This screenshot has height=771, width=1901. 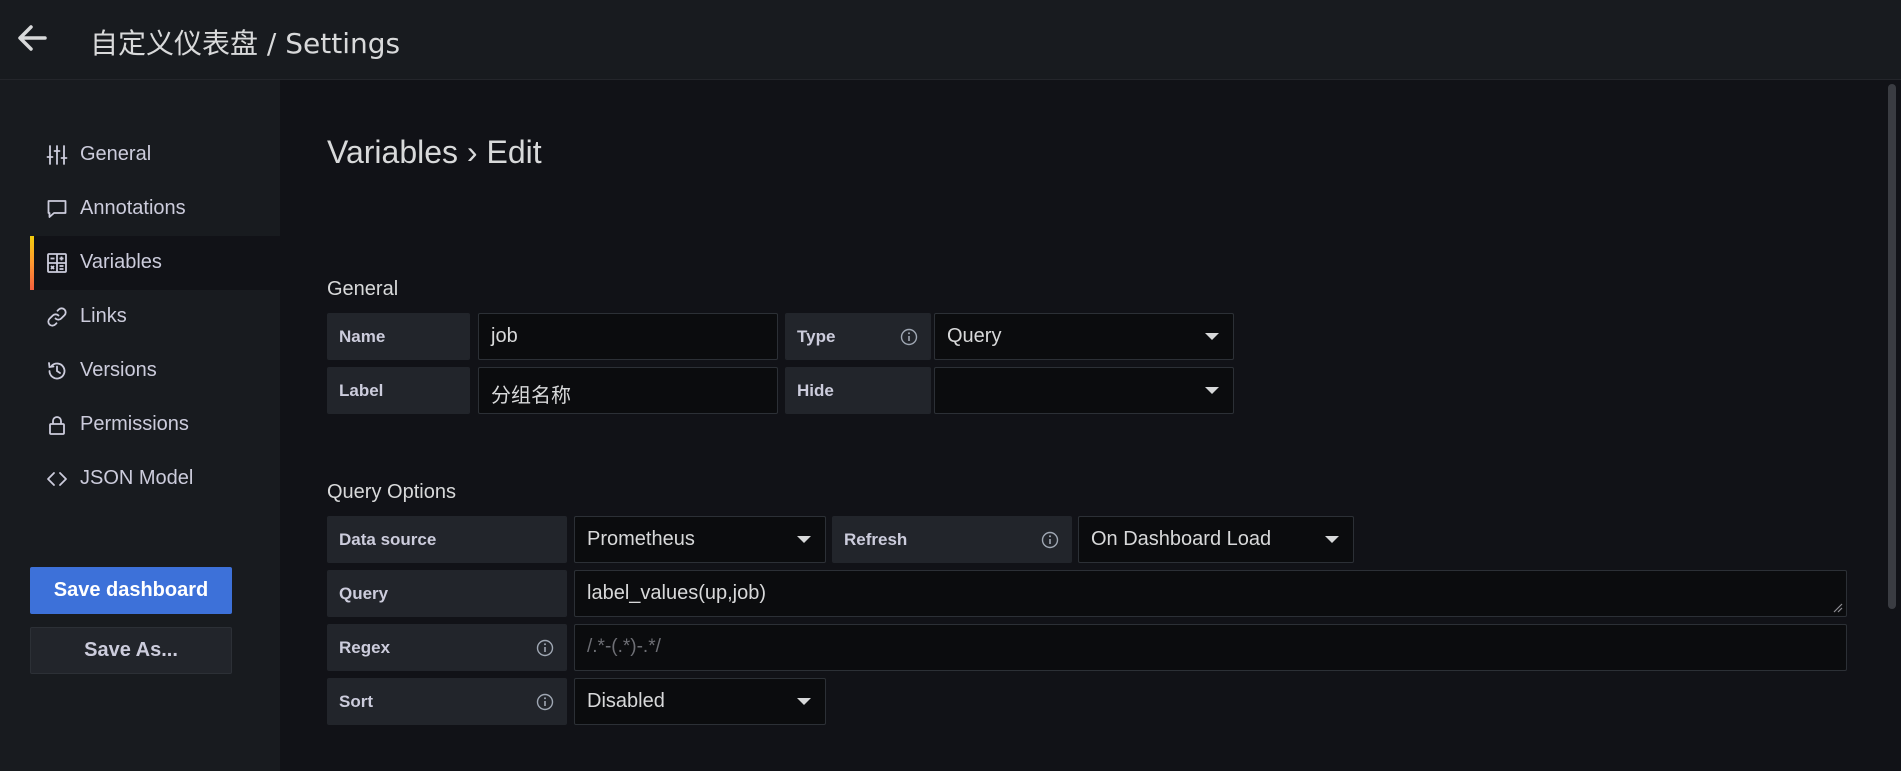 I want to click on label-input: 分组名称, so click(x=628, y=390).